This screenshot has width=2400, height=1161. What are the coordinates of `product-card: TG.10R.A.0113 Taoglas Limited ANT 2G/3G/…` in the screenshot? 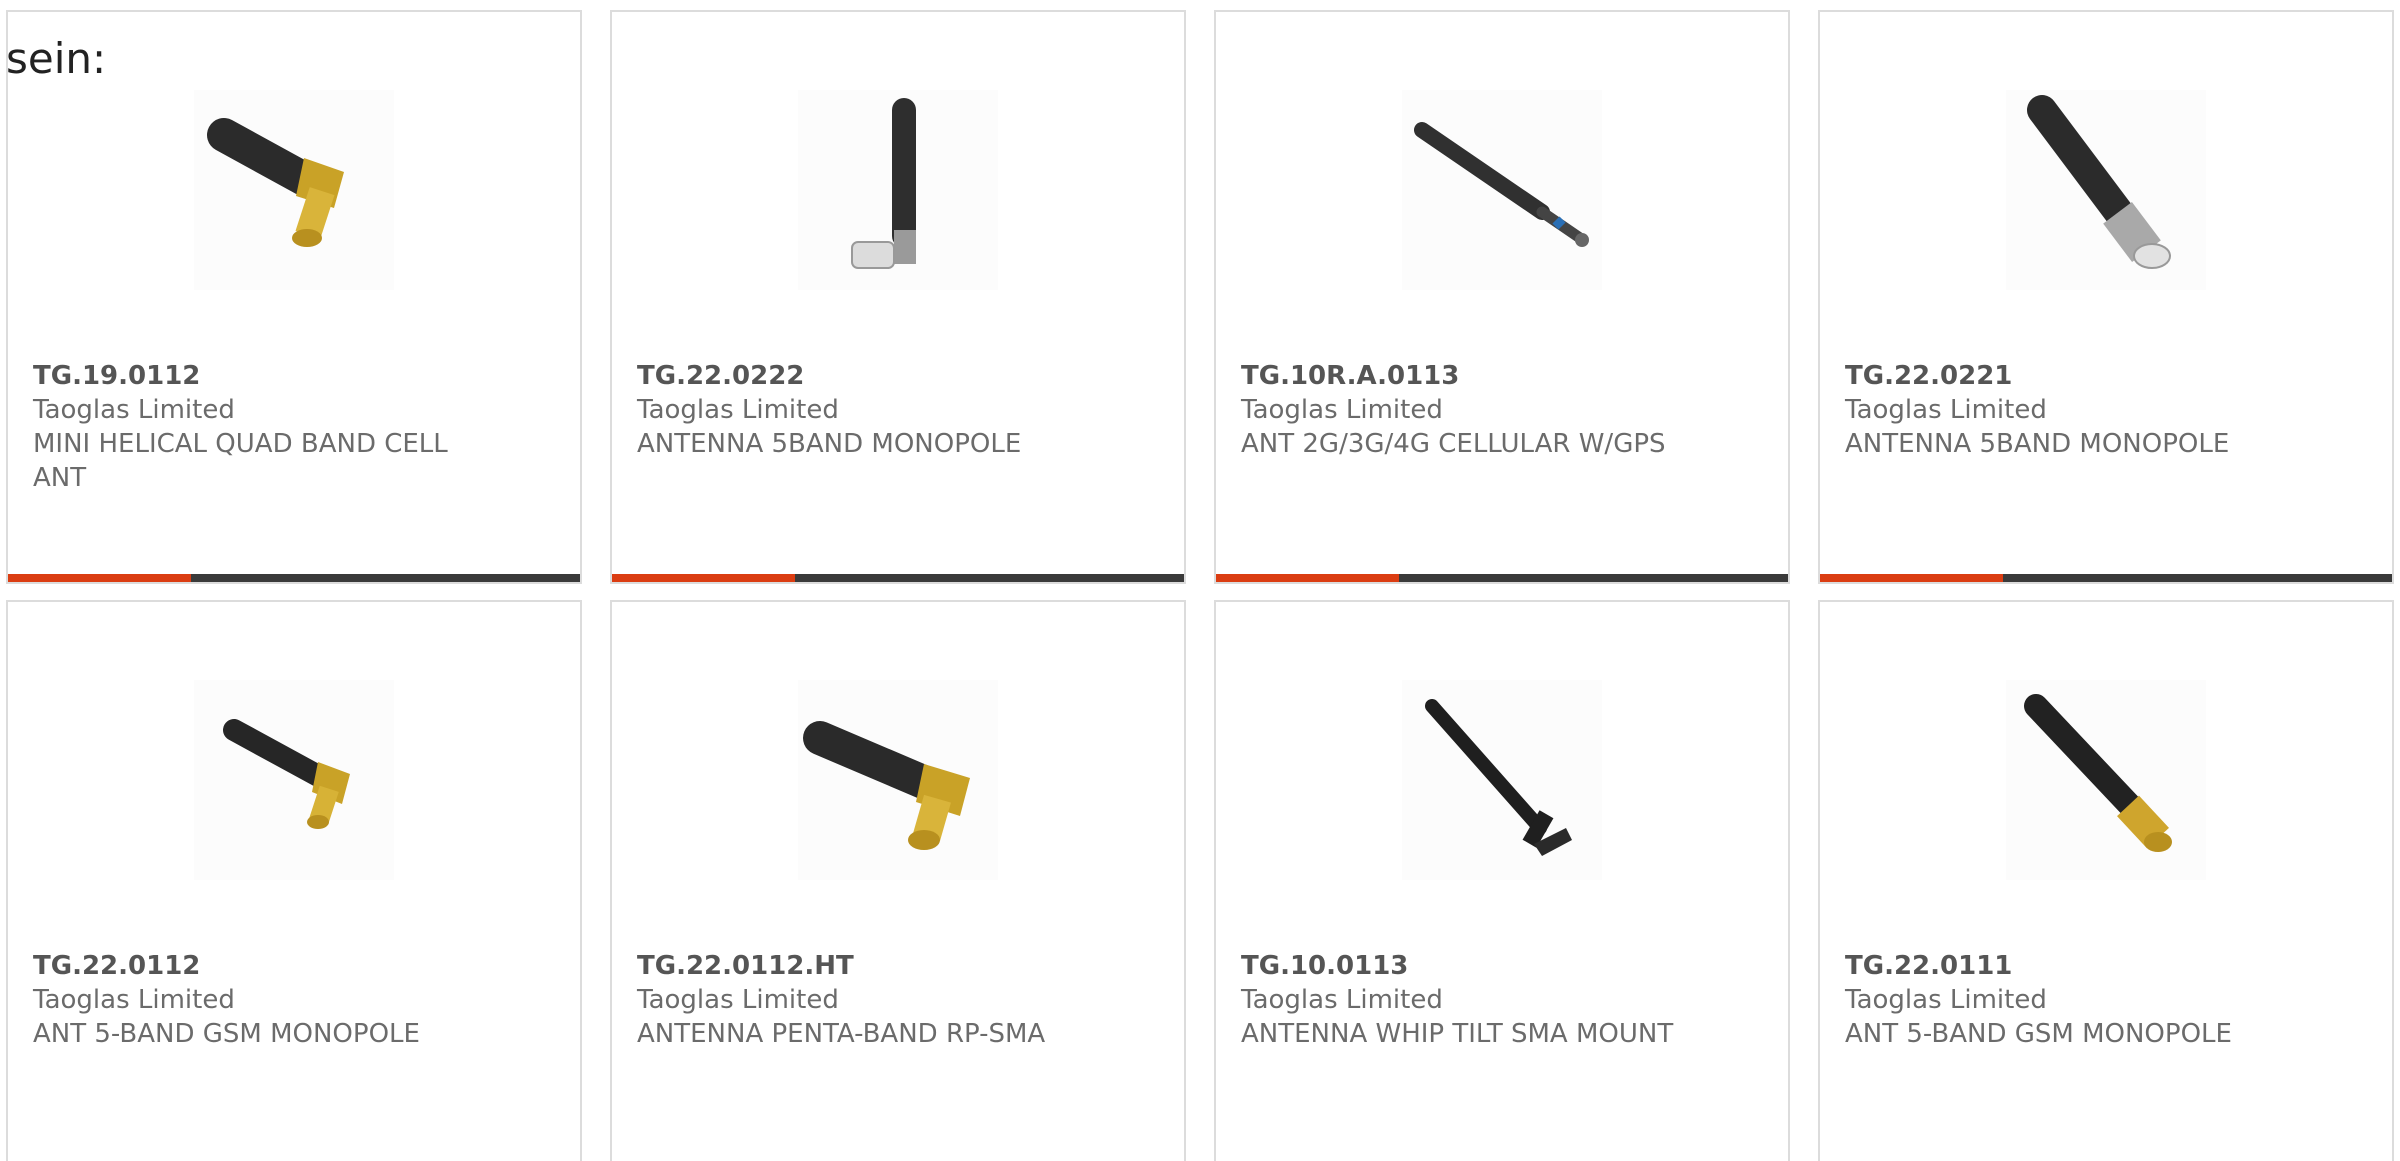 It's located at (1502, 297).